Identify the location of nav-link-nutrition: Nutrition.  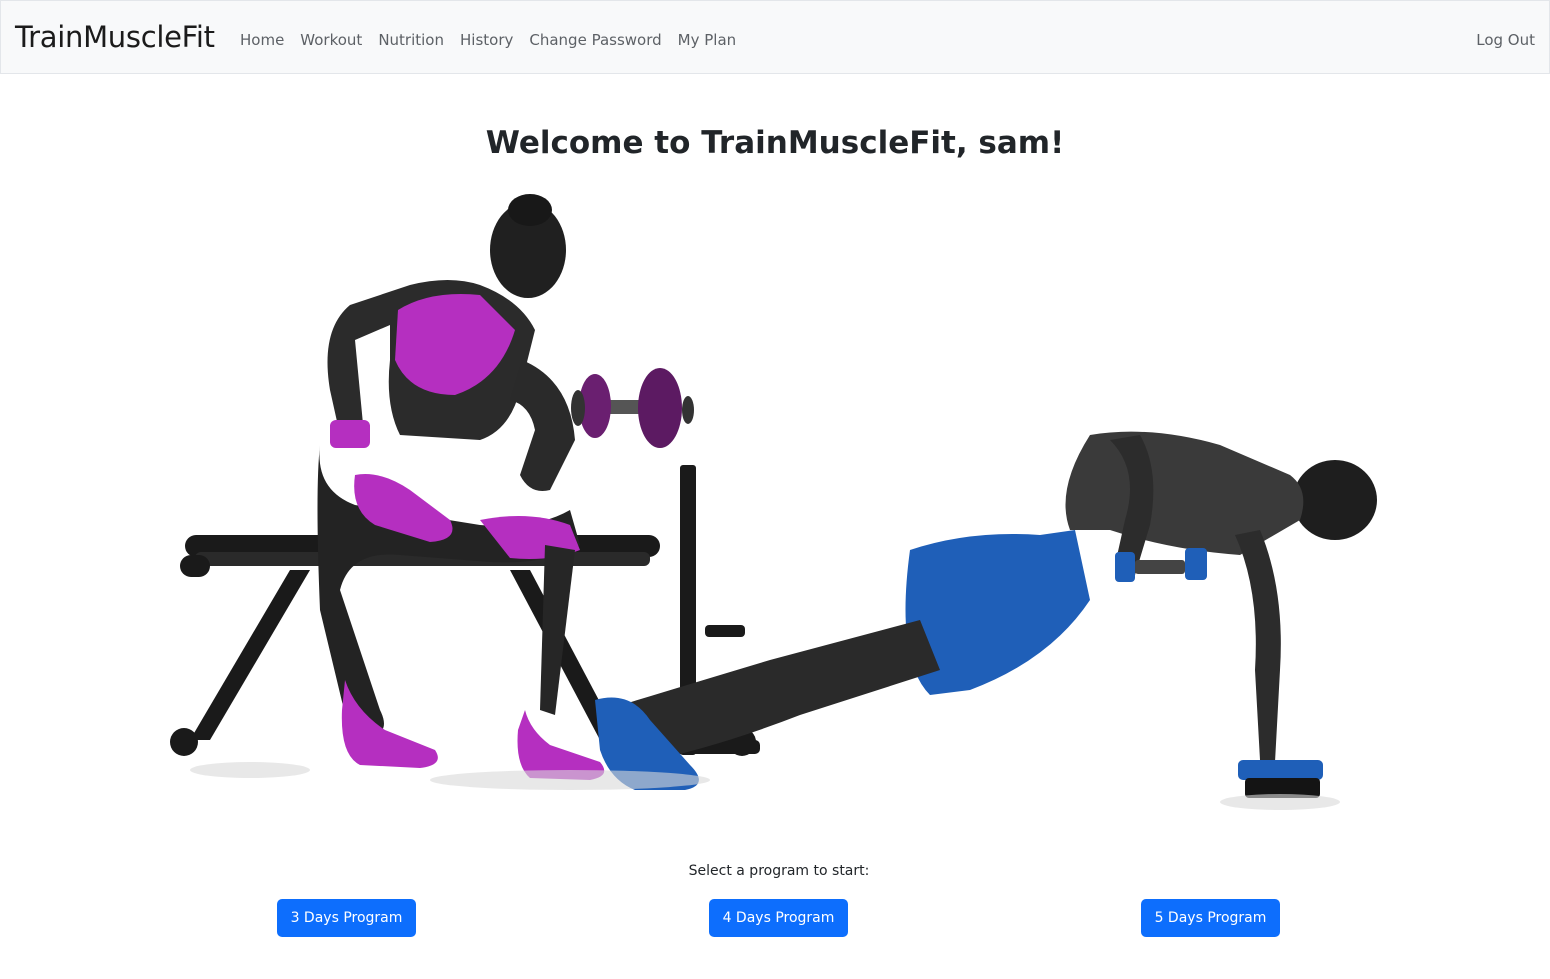
(411, 40).